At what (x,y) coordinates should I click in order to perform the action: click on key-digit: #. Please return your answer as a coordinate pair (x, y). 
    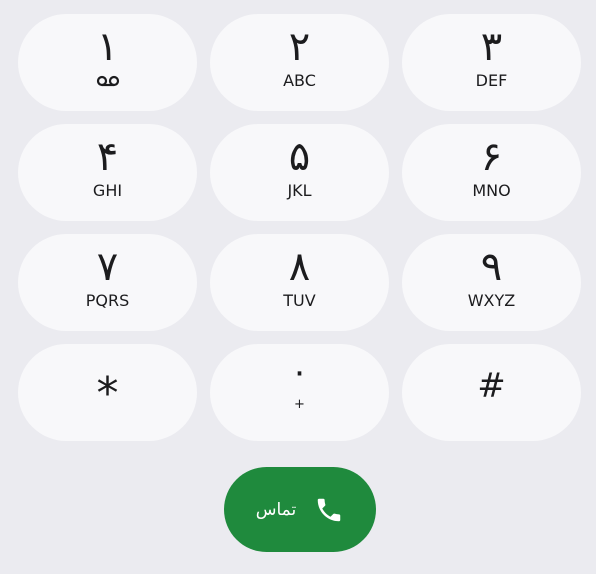
    Looking at the image, I should click on (491, 386).